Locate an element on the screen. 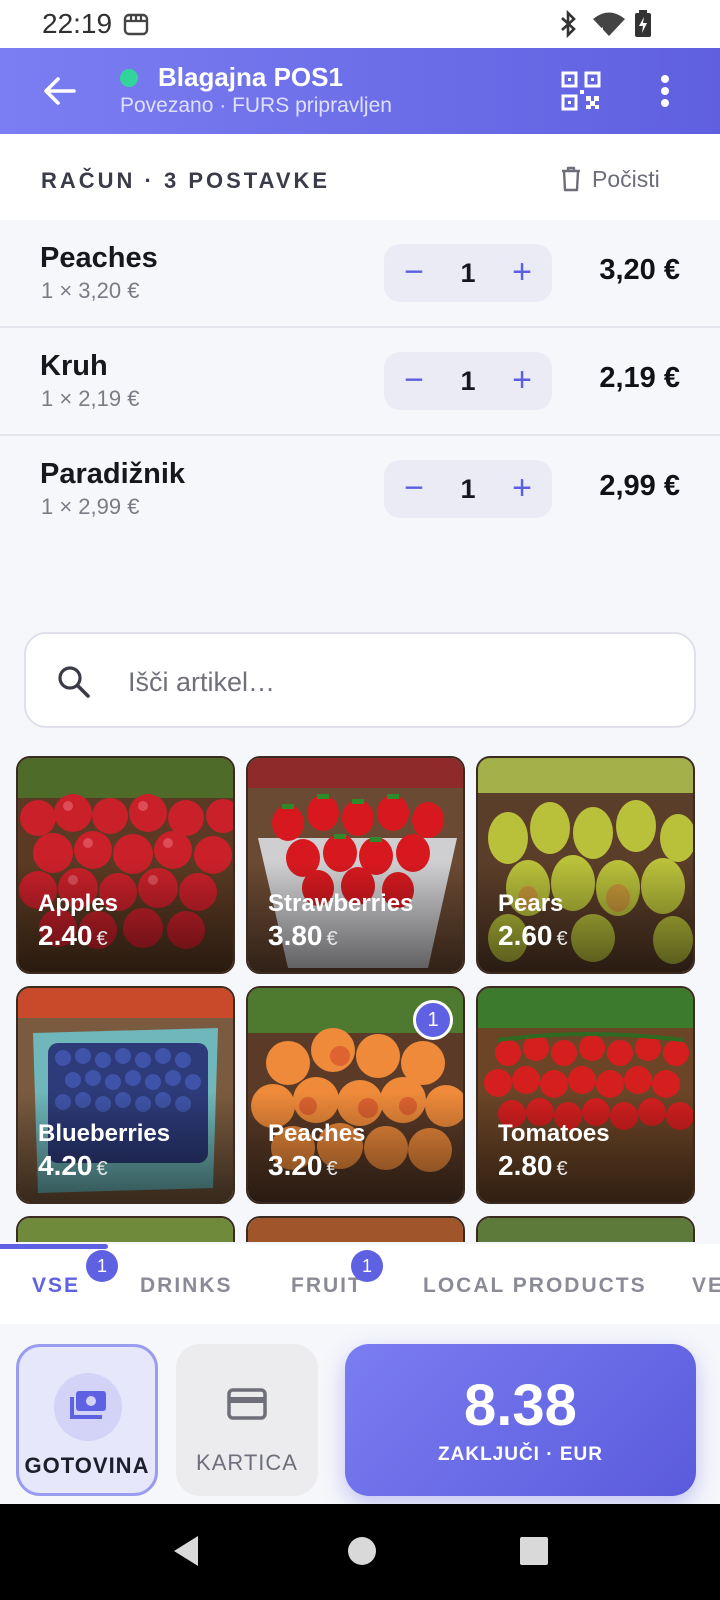 The height and width of the screenshot is (1600, 720). product-price: 2.40 € is located at coordinates (73, 936).